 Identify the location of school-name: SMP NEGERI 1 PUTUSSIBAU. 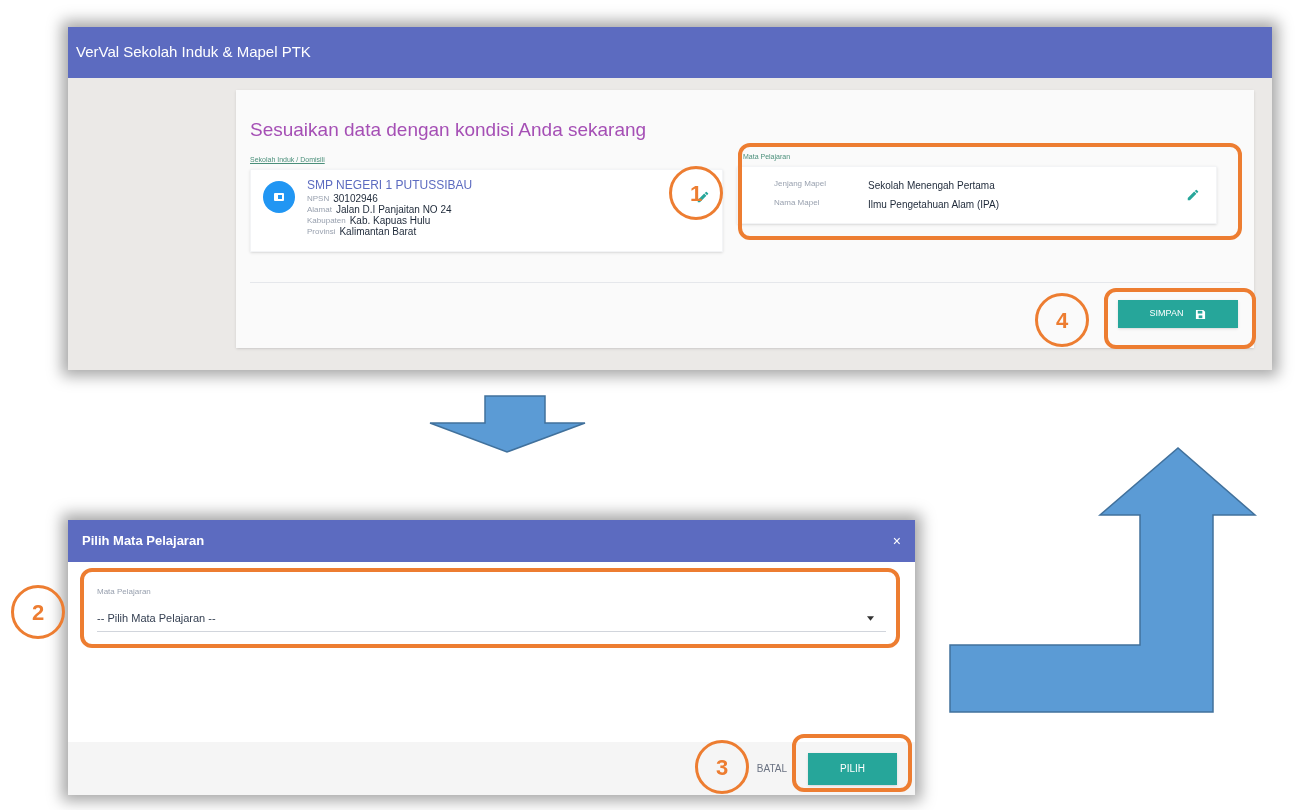
(390, 185).